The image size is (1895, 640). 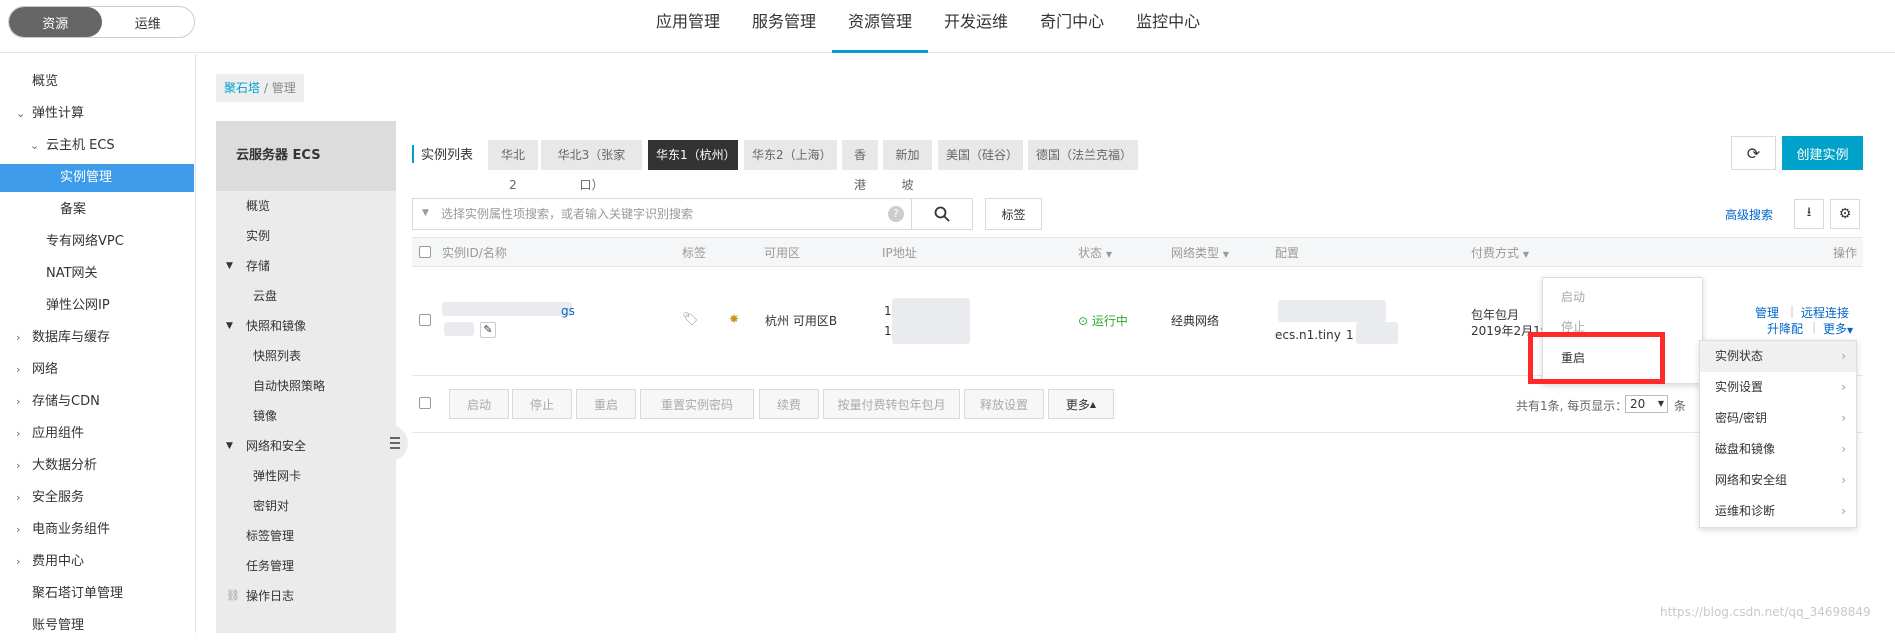 What do you see at coordinates (425, 320) in the screenshot?
I see `row-checkbox` at bounding box center [425, 320].